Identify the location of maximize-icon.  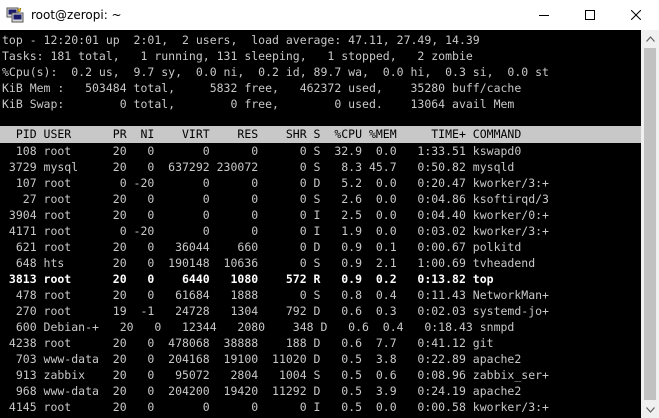
(590, 15).